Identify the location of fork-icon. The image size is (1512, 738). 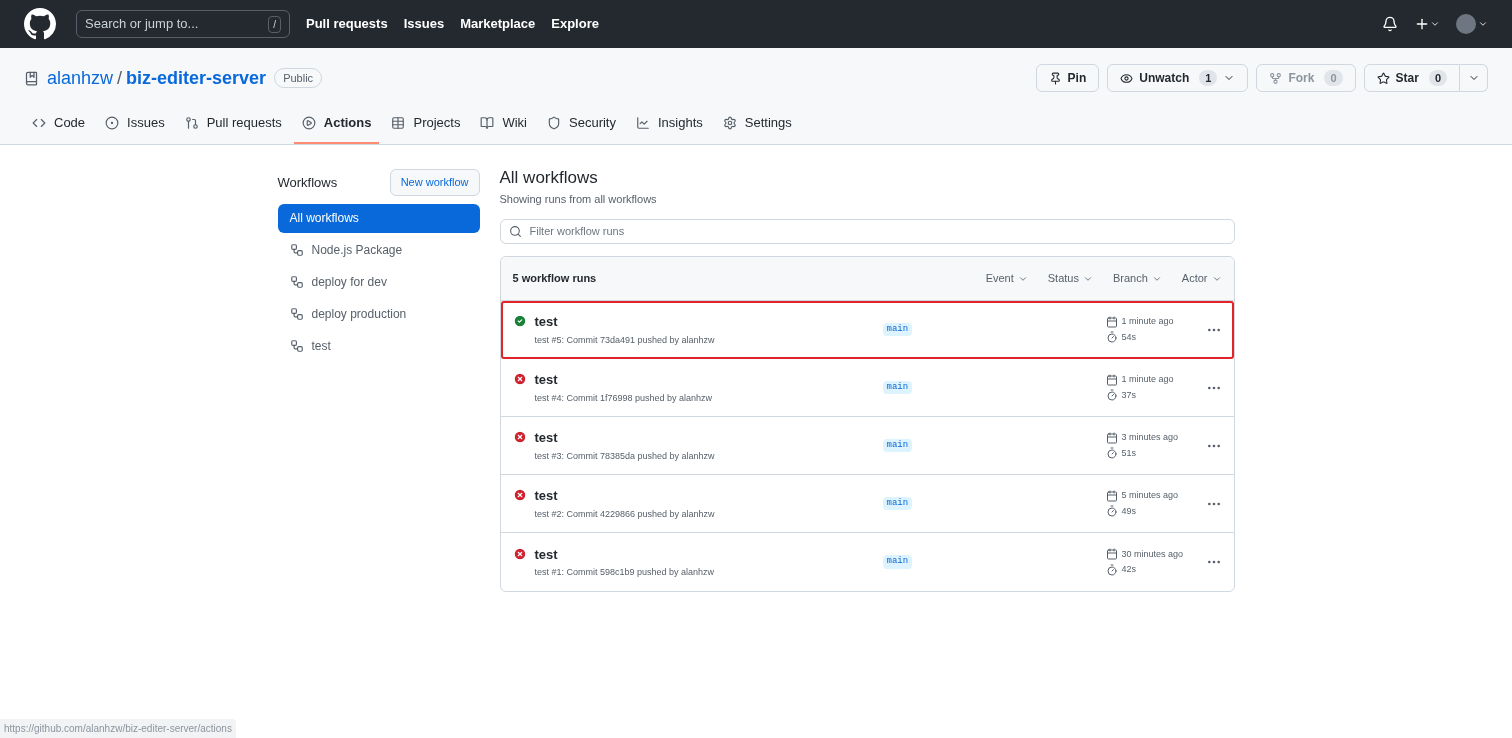
(1276, 78).